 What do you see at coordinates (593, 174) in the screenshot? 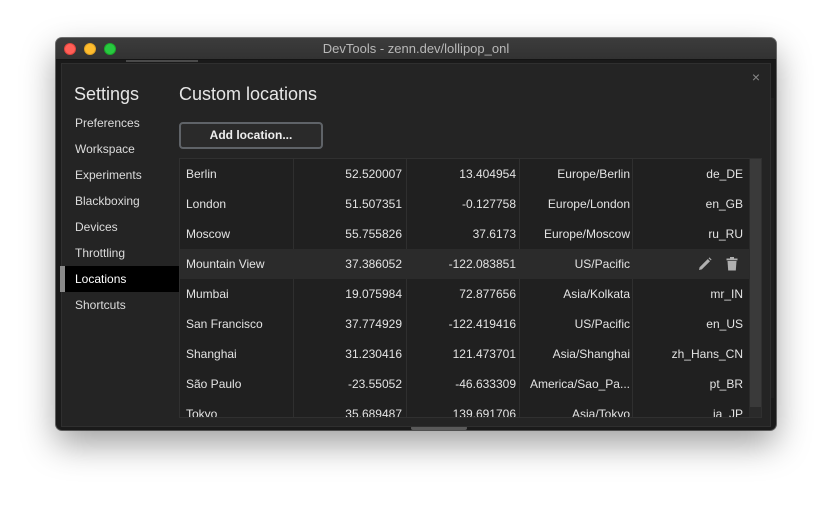
I see `location-timezone: Europe/Berlin` at bounding box center [593, 174].